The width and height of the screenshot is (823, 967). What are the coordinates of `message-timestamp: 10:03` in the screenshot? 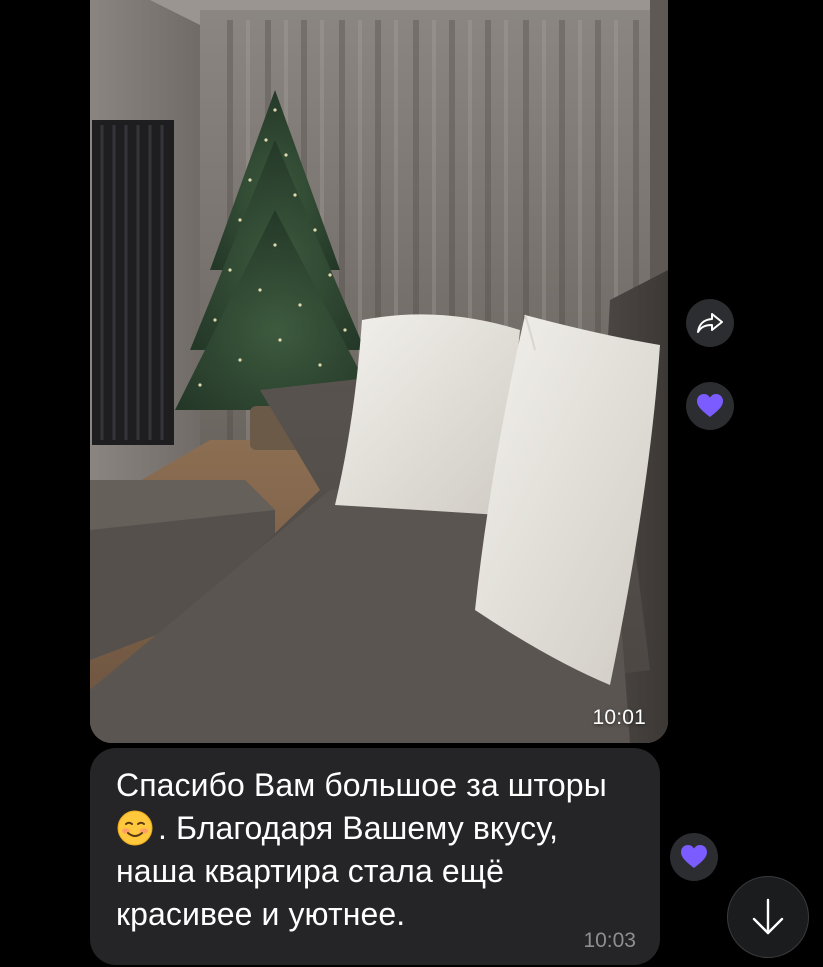 It's located at (609, 940).